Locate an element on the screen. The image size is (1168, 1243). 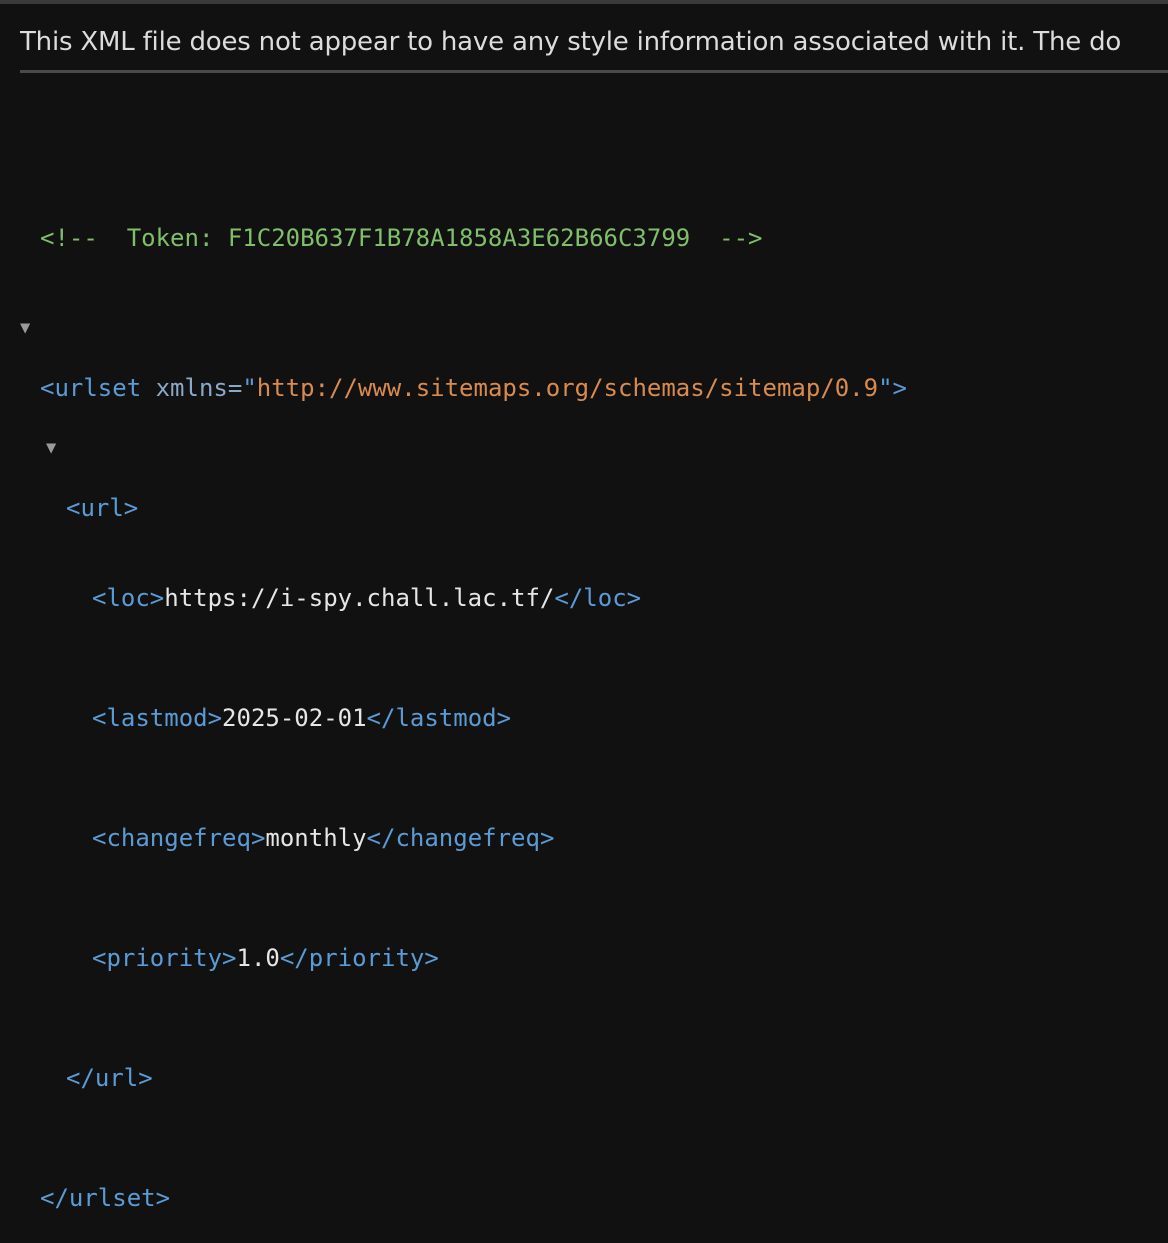
urlset-open-bracket-end: > is located at coordinates (899, 388).